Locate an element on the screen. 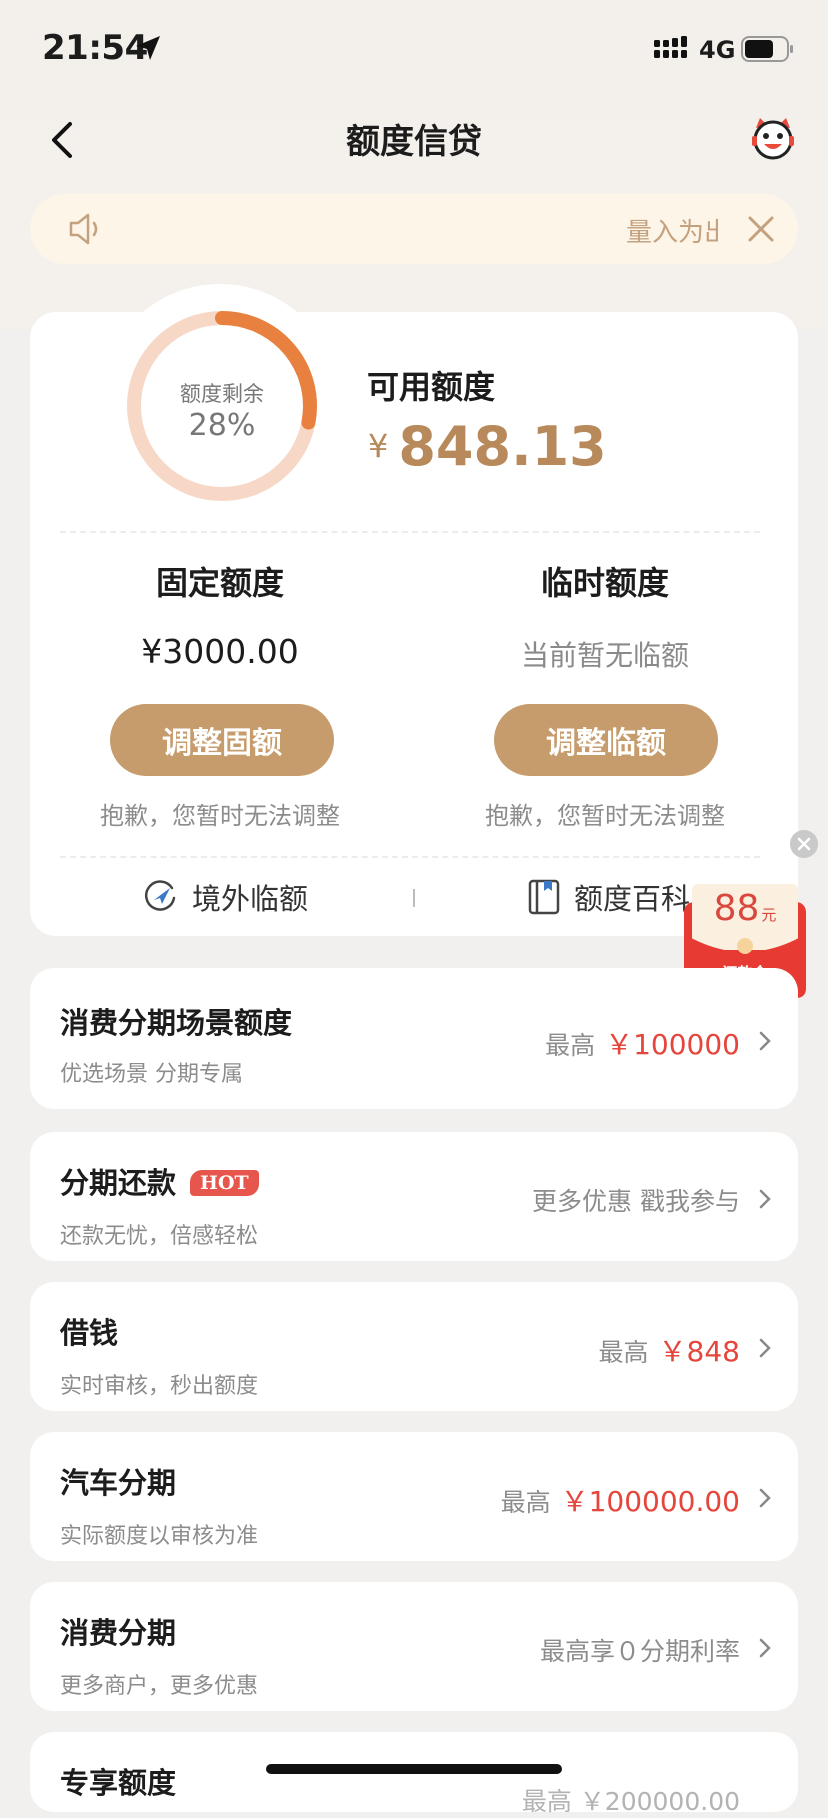 This screenshot has height=1818, width=828. overseas-temp-credit-label: 境外临额 is located at coordinates (250, 899).